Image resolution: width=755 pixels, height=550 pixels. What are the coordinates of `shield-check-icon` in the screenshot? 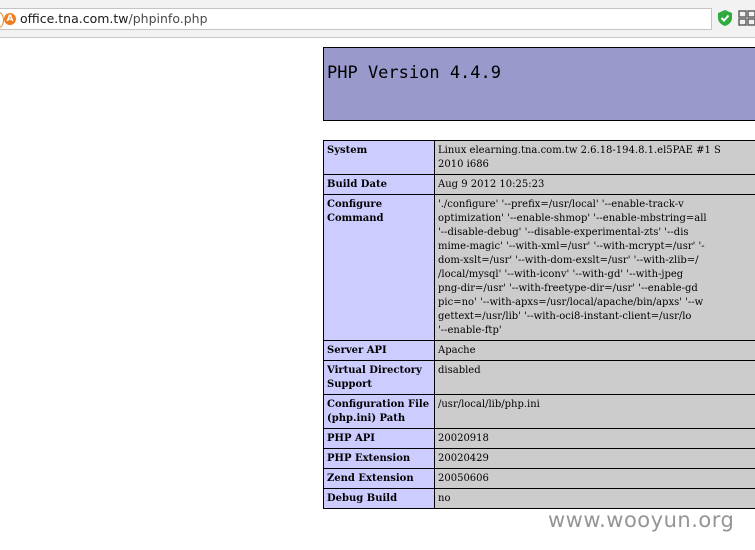 It's located at (725, 18).